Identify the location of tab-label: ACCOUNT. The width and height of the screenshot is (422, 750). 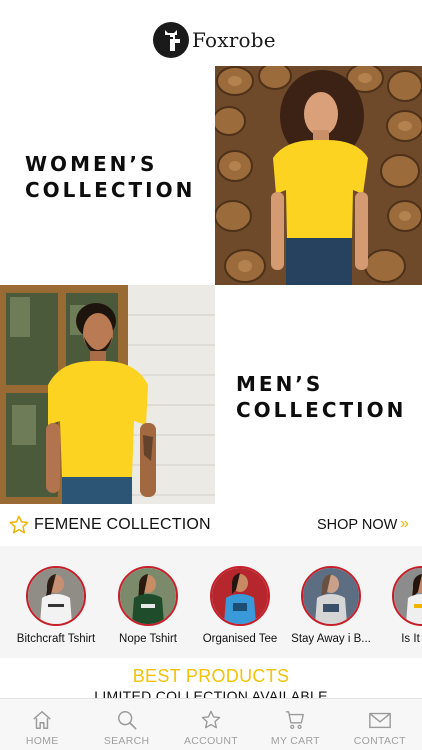
(211, 741).